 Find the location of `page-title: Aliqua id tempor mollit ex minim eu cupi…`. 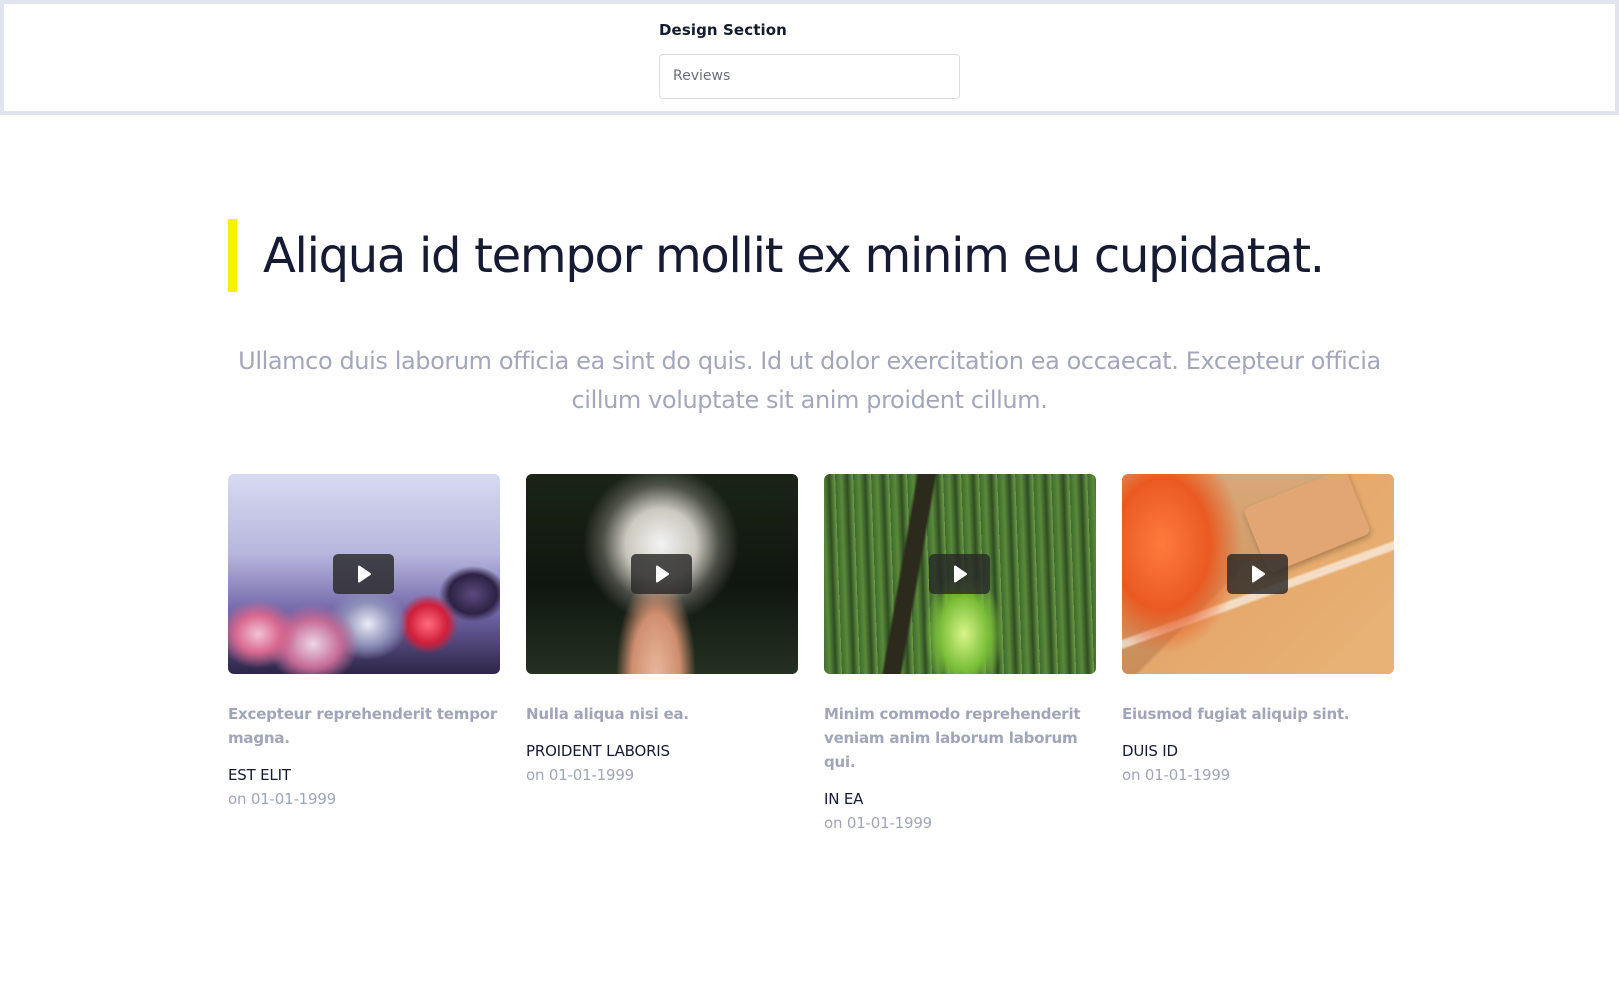

page-title: Aliqua id tempor mollit ex minim eu cupi… is located at coordinates (794, 255).